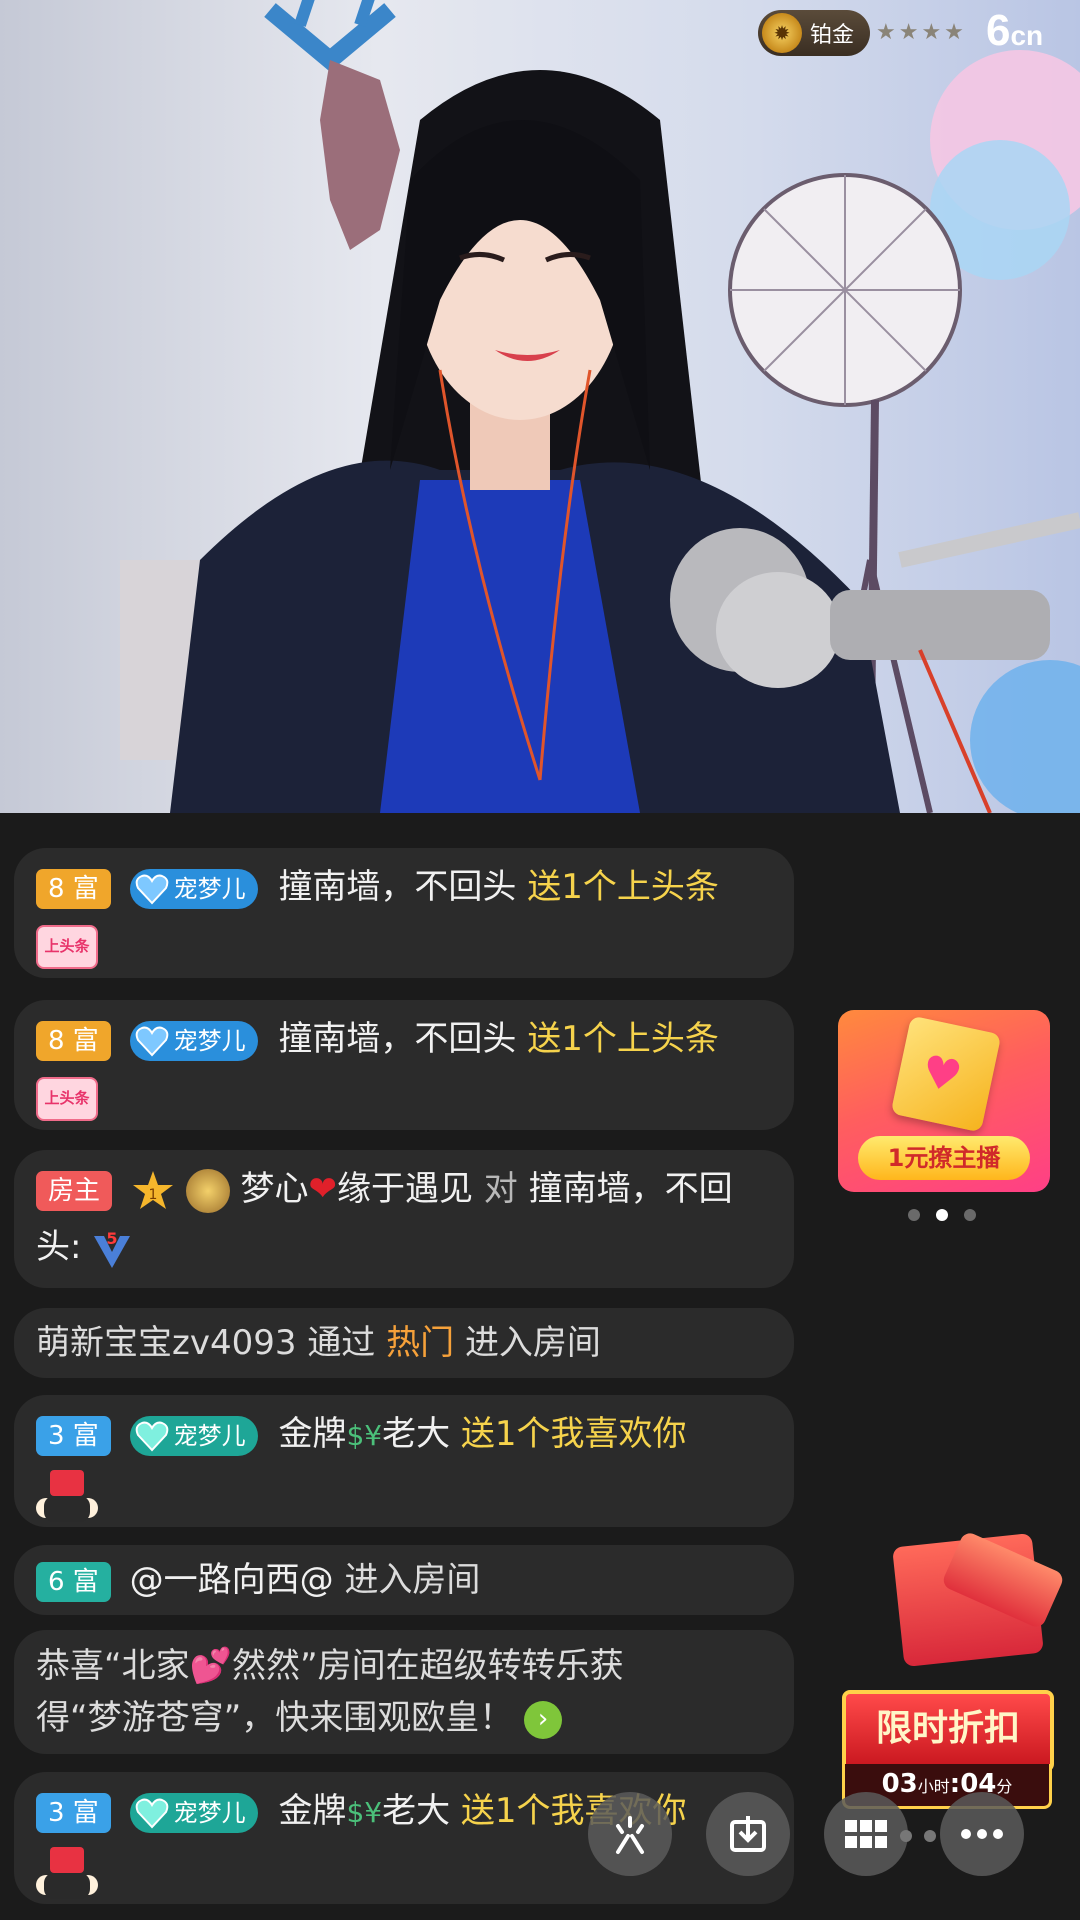 This screenshot has width=1080, height=1920. I want to click on svg-text: 1, so click(152, 1195).